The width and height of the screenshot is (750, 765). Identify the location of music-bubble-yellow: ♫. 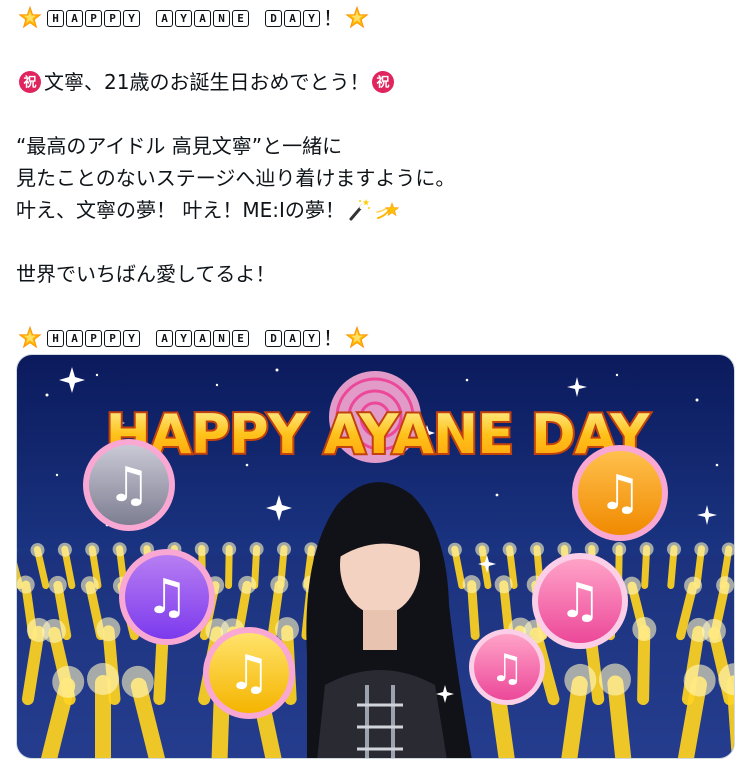
(249, 673).